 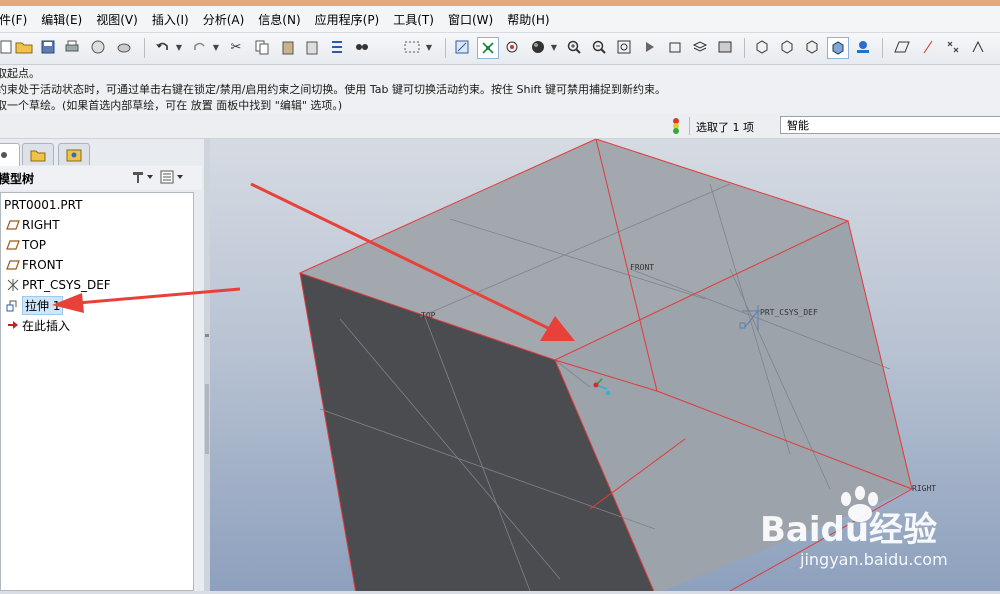 I want to click on datum-label-front: FRONT, so click(x=642, y=267).